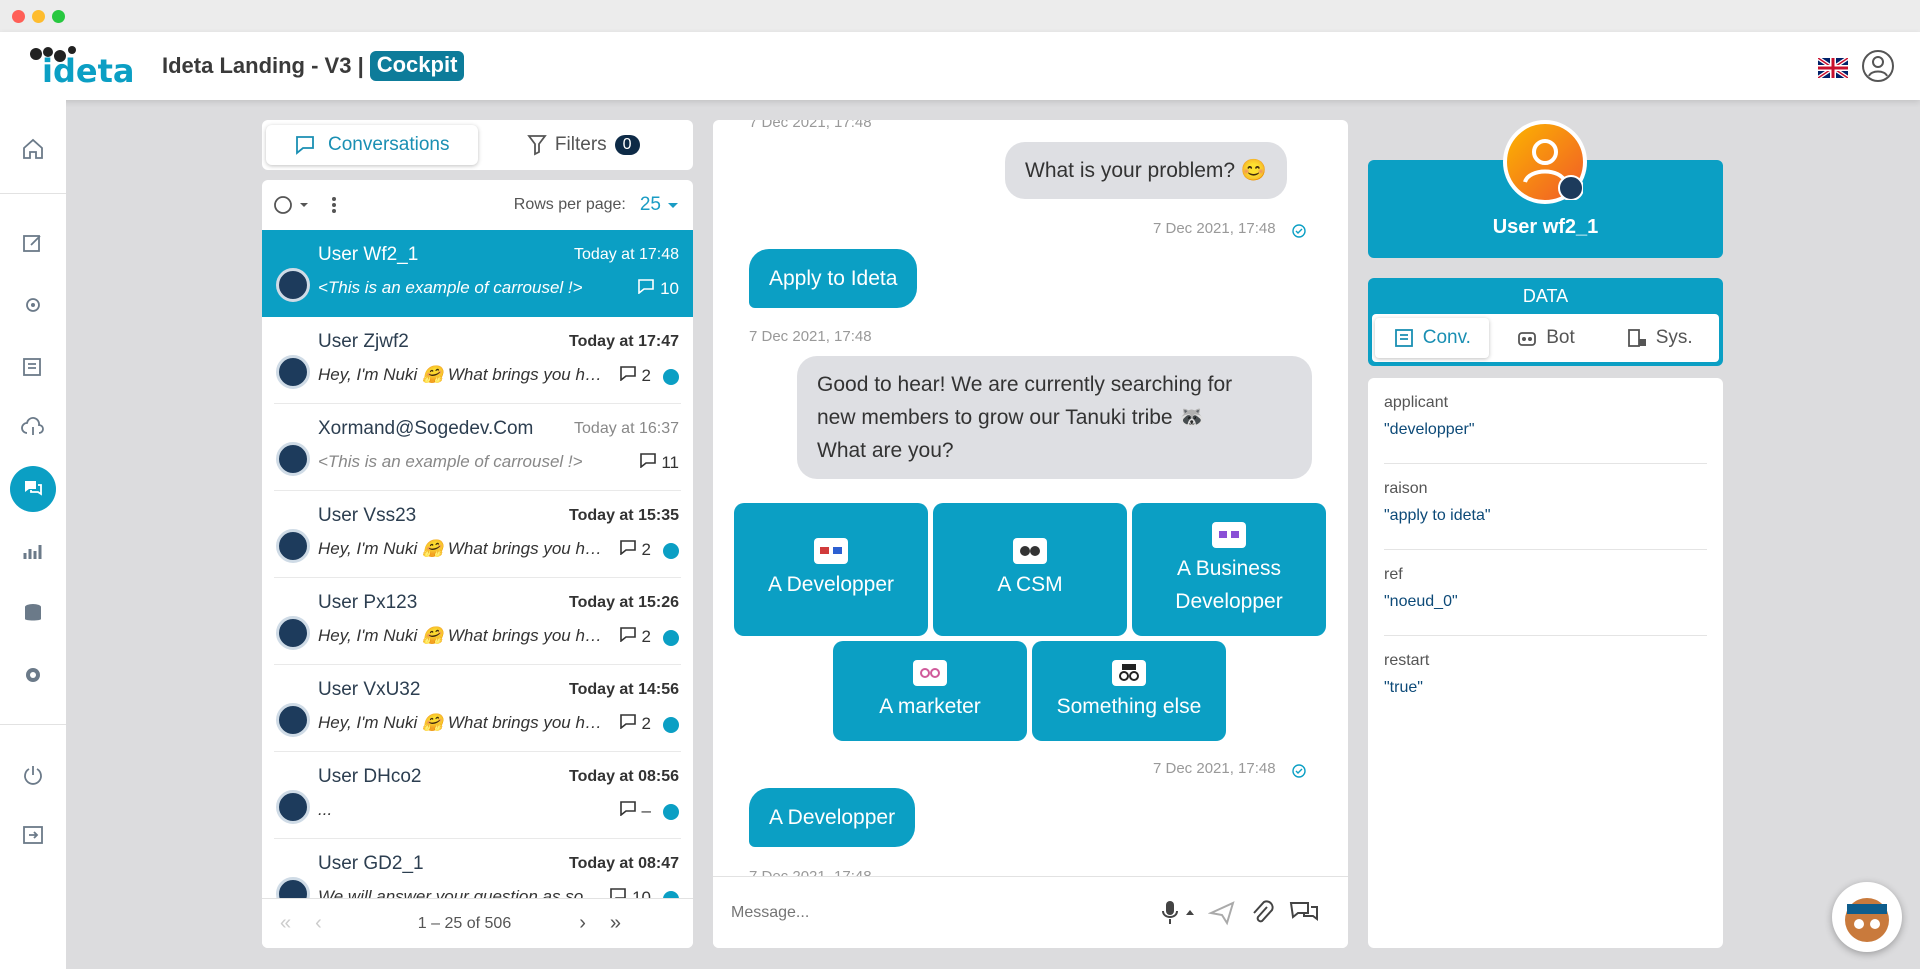 This screenshot has height=969, width=1920. Describe the element at coordinates (650, 205) in the screenshot. I see `rows-per-page-select: 25` at that location.